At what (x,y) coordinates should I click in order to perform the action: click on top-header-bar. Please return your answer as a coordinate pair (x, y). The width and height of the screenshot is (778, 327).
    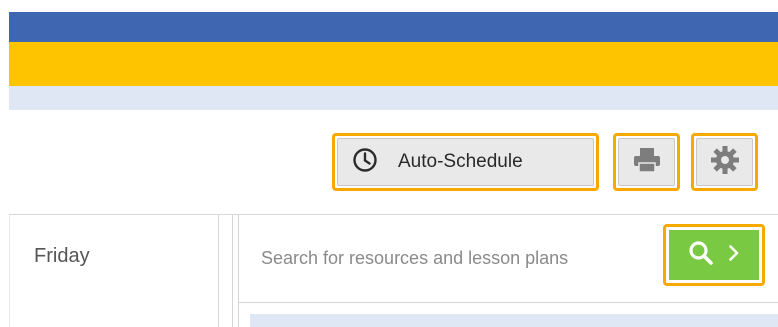
    Looking at the image, I should click on (393, 27).